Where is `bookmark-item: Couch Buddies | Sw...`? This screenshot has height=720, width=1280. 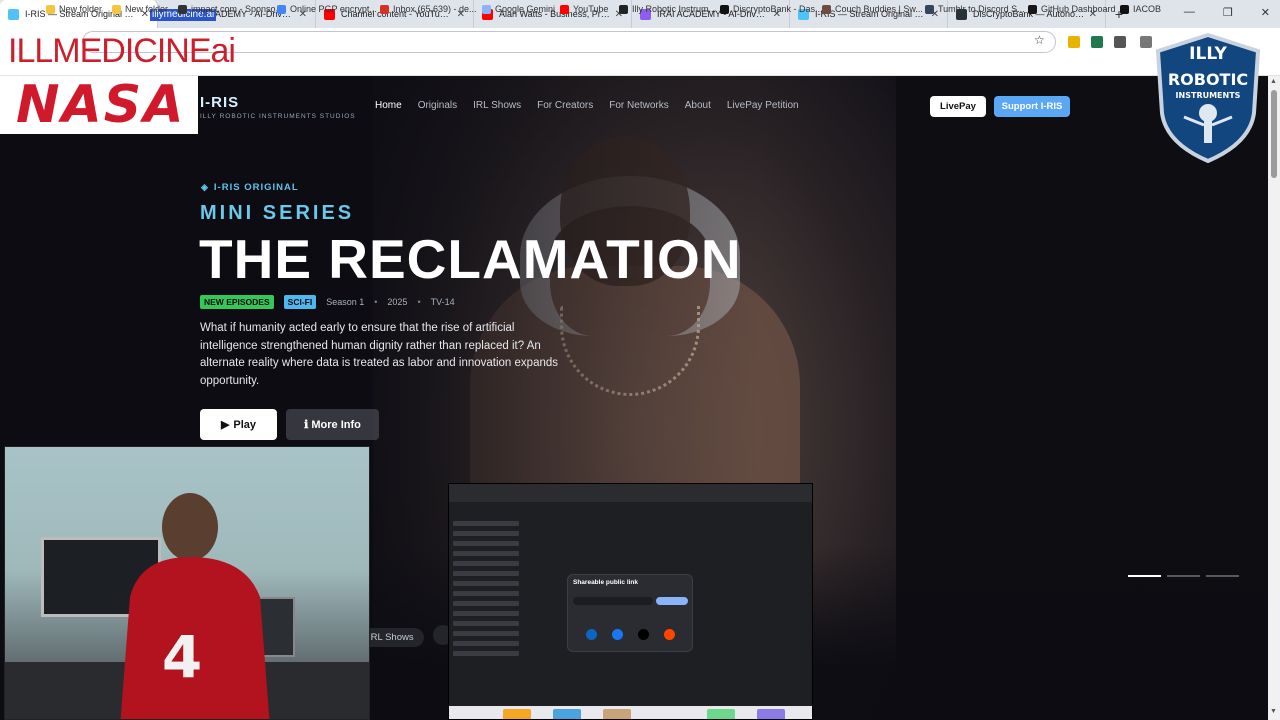
bookmark-item: Couch Buddies | Sw... is located at coordinates (872, 9).